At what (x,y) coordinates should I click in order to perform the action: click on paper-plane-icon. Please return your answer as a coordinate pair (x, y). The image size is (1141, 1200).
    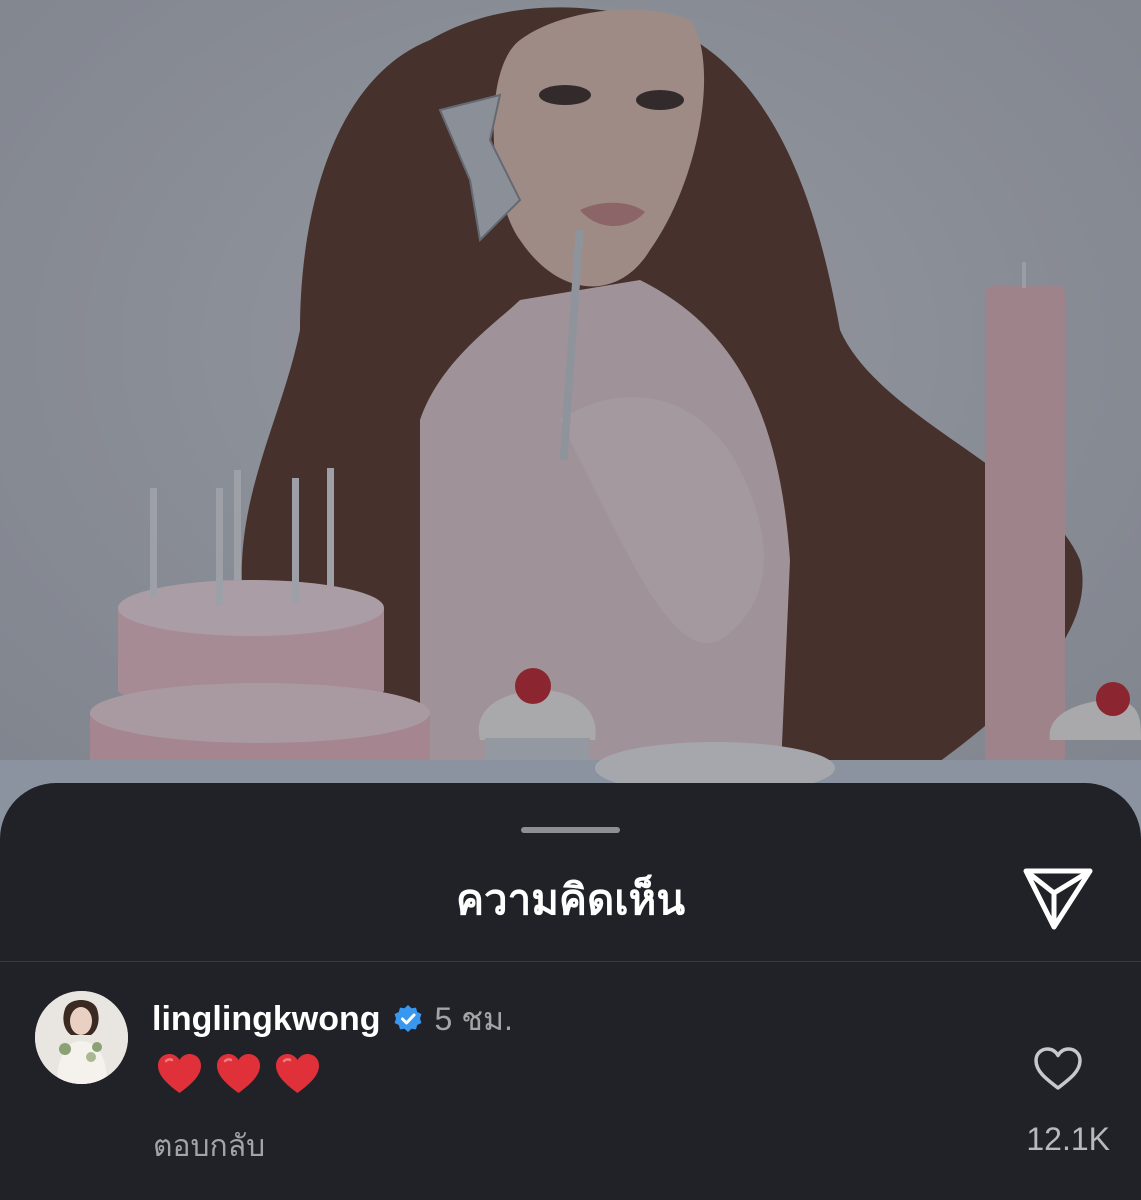
    Looking at the image, I should click on (1058, 899).